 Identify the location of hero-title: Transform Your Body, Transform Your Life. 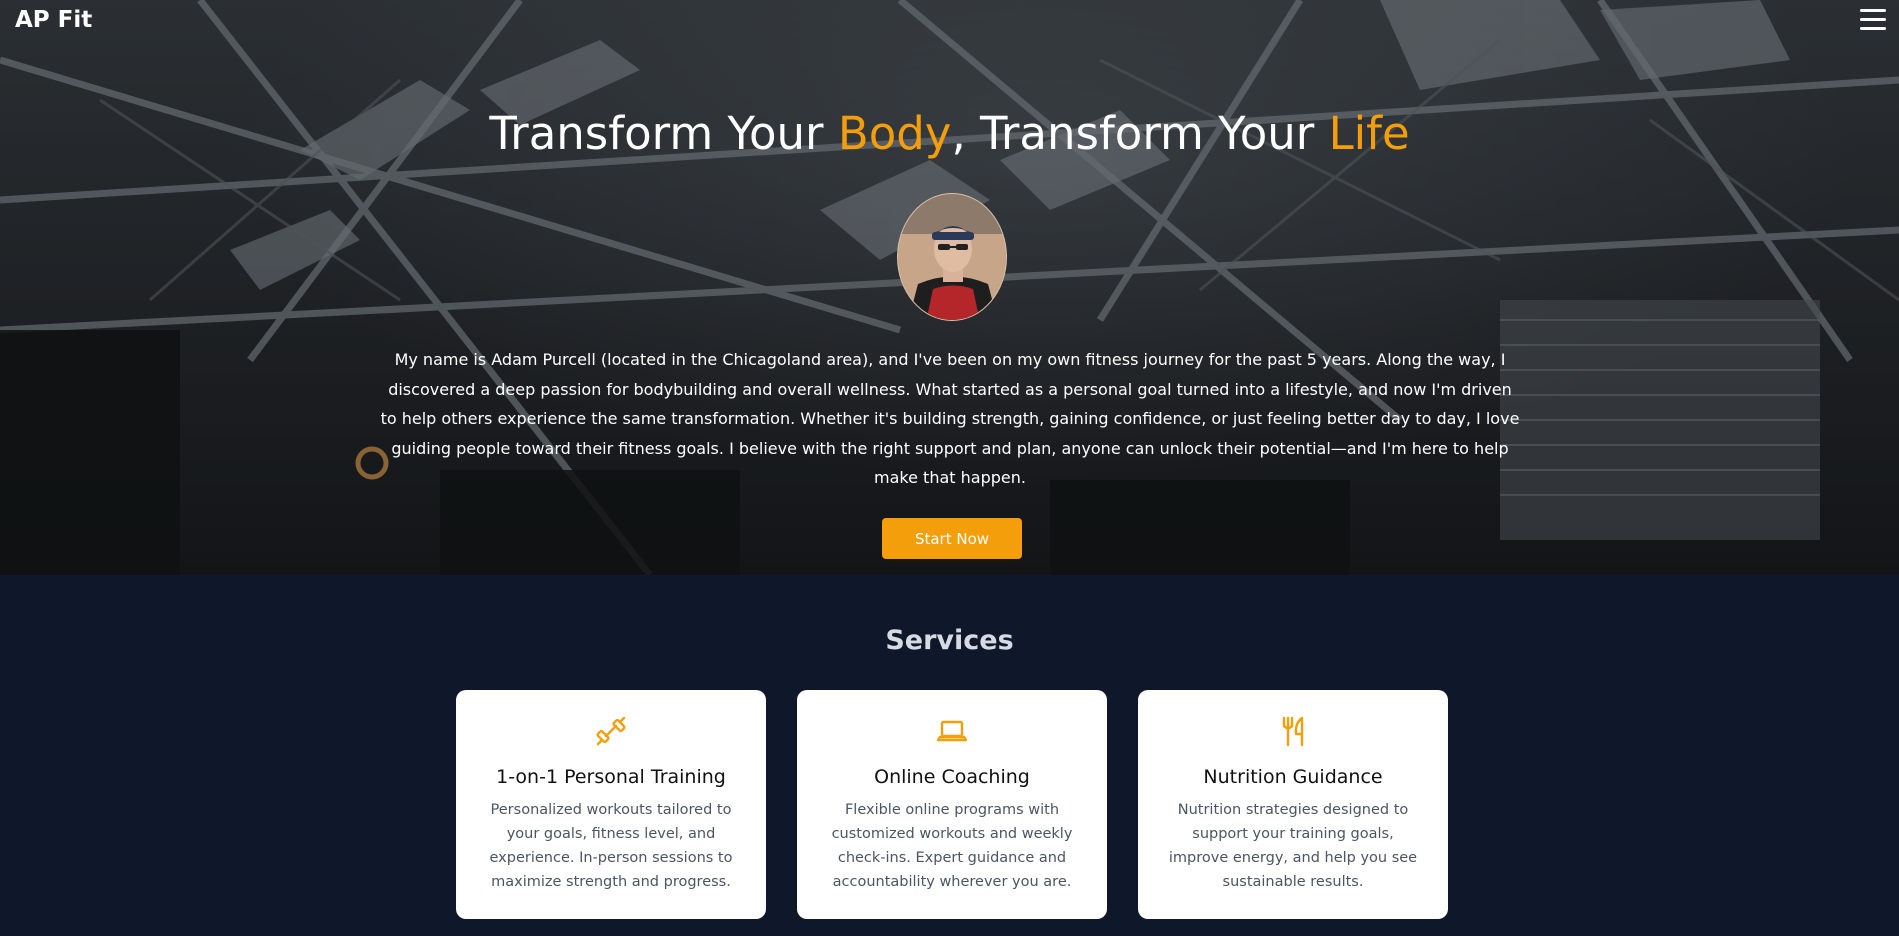
(949, 133).